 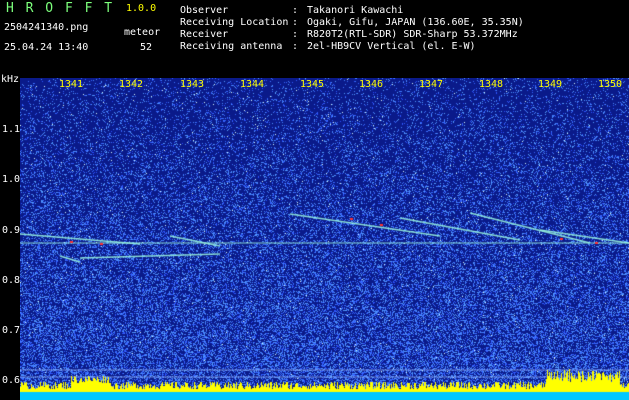 What do you see at coordinates (295, 34) in the screenshot?
I see `info-sep-receiver: :` at bounding box center [295, 34].